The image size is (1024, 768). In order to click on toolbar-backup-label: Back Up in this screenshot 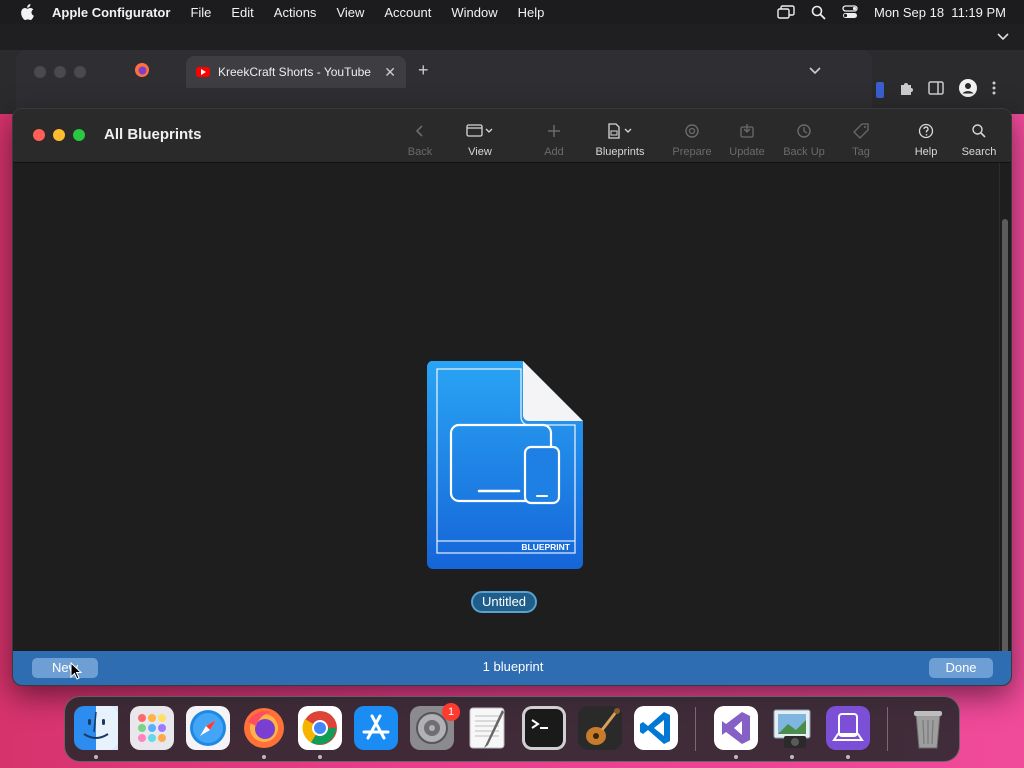, I will do `click(804, 152)`.